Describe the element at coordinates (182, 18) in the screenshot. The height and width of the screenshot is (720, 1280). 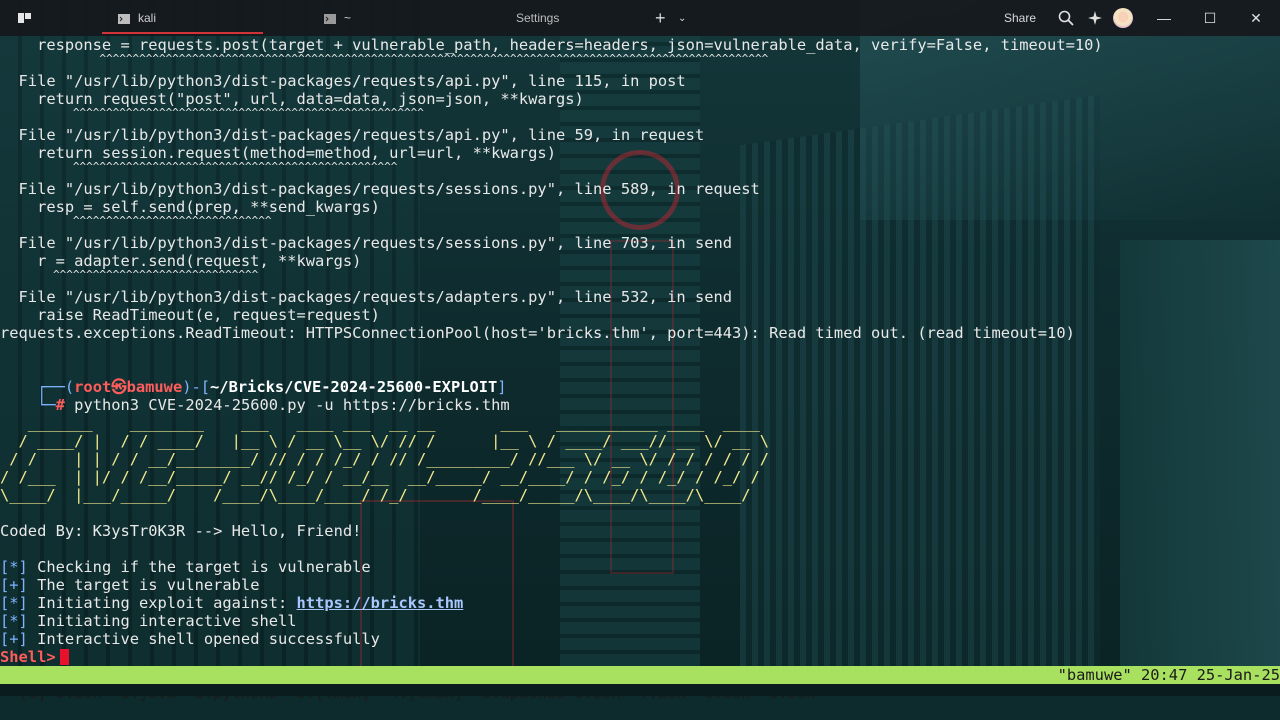
I see `tab-kali: kali` at that location.